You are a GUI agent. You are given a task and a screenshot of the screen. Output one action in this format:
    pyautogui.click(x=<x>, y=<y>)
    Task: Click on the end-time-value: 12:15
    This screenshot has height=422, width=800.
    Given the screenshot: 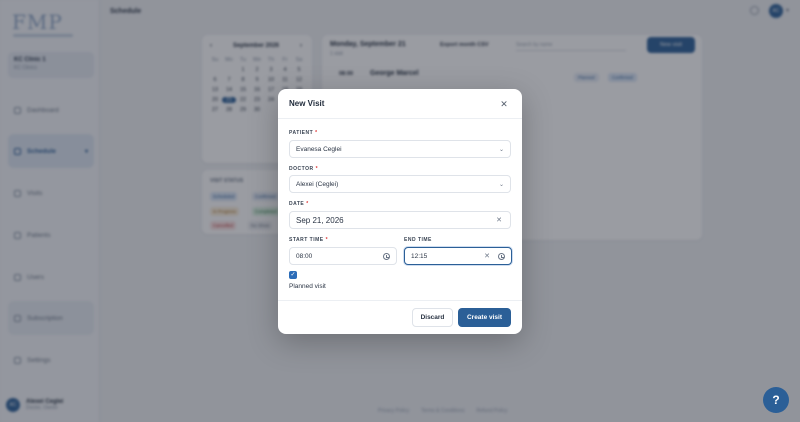 What is the action you would take?
    pyautogui.click(x=419, y=256)
    